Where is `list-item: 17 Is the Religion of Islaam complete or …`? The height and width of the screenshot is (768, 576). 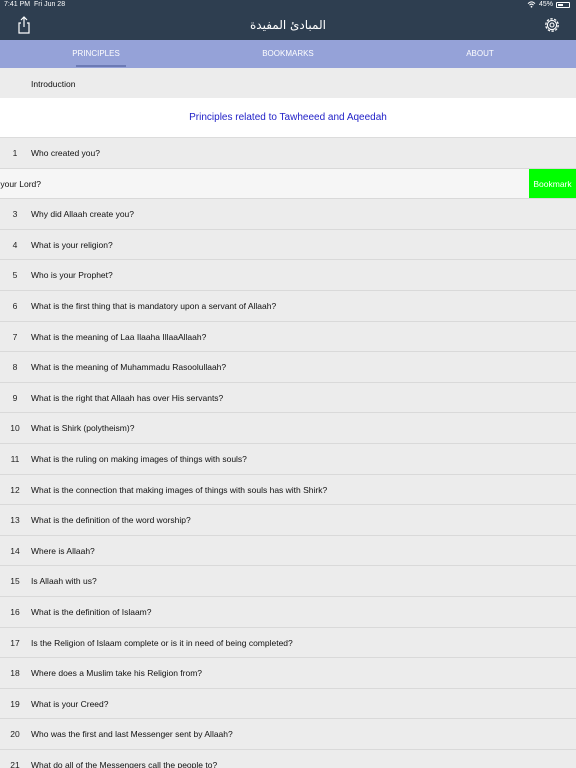
list-item: 17 Is the Religion of Islaam complete or … is located at coordinates (288, 643).